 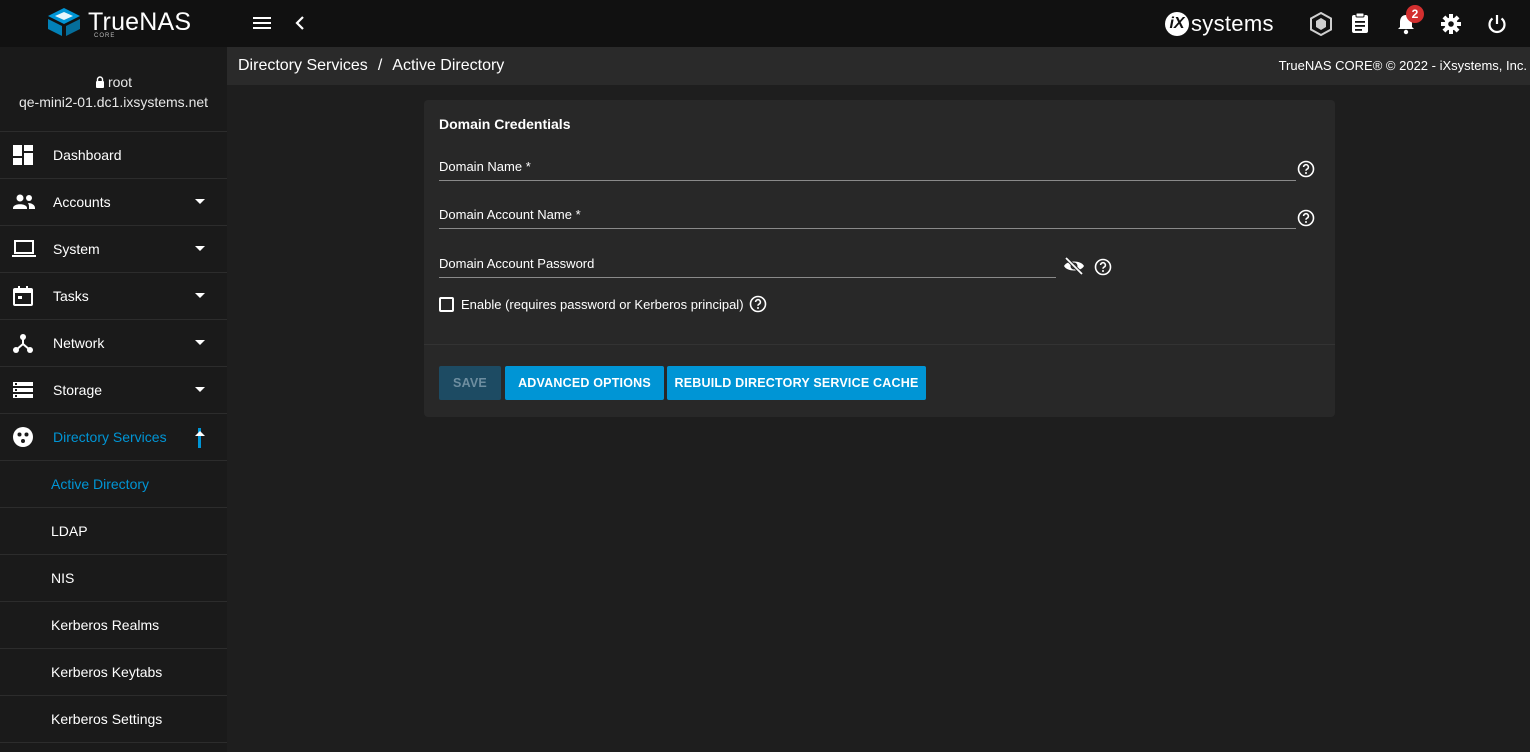 What do you see at coordinates (82, 202) in the screenshot?
I see `sidebar-item-label: Accounts` at bounding box center [82, 202].